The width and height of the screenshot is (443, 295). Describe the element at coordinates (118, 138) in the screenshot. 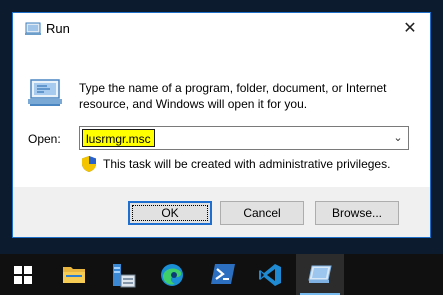

I see `open-input: lusrmgr.msc` at that location.